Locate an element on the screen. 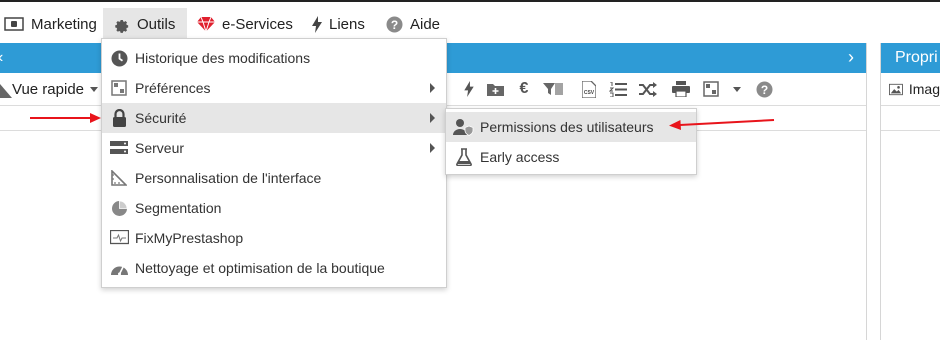  images-tab: Imag is located at coordinates (910, 89).